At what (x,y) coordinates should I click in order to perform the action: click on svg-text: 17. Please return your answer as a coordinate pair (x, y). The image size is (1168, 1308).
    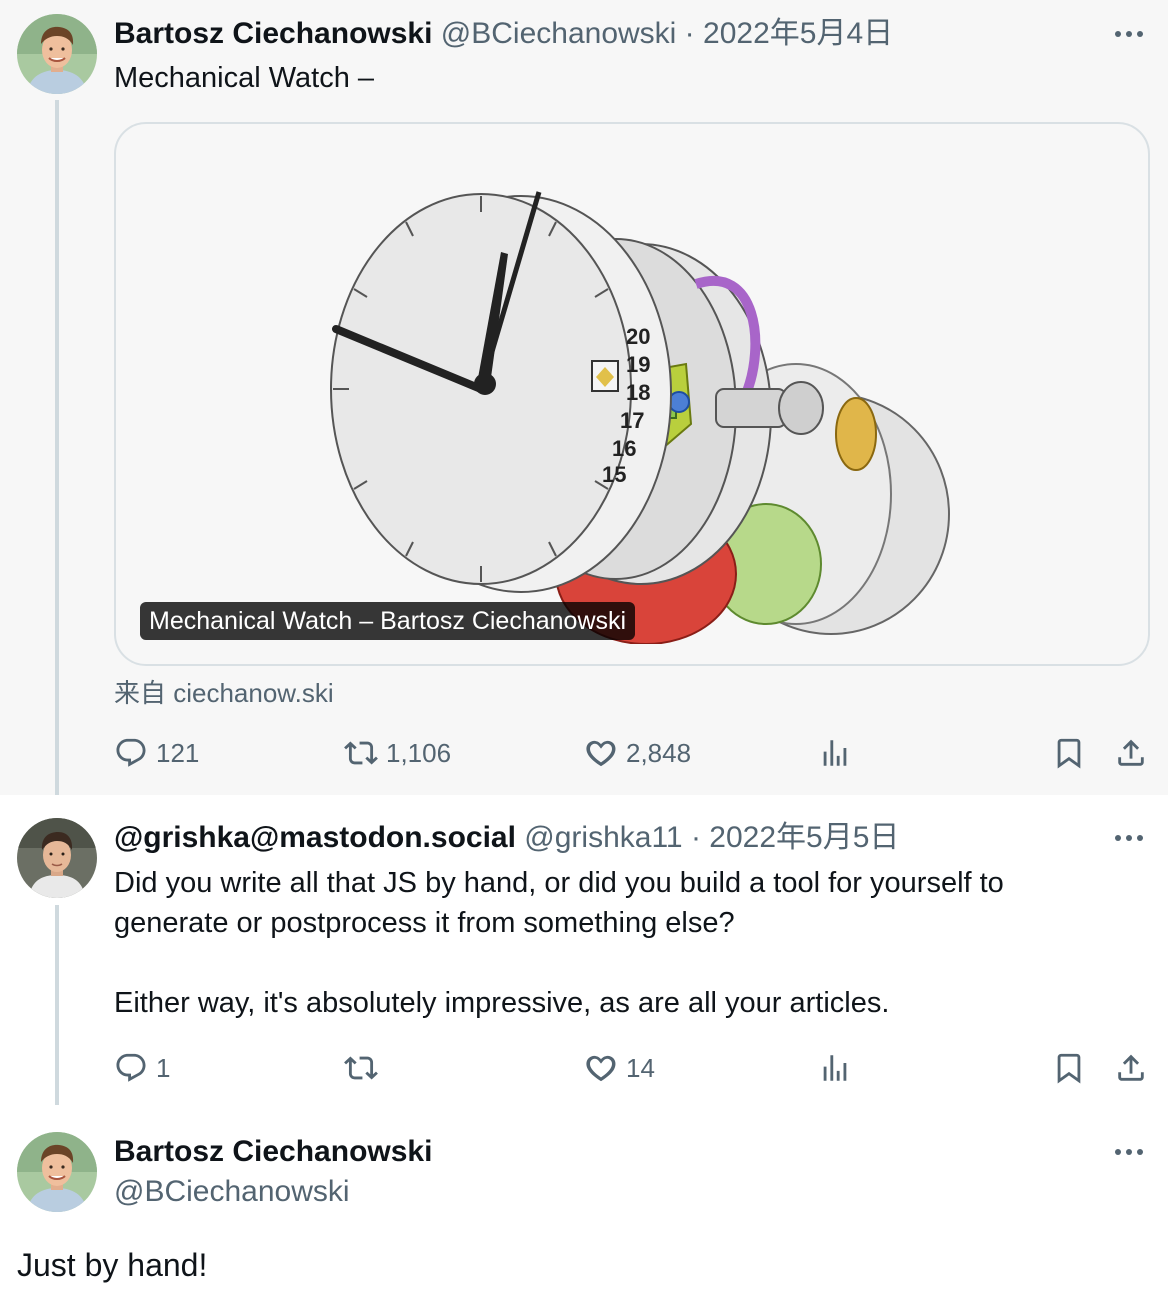
    Looking at the image, I should click on (632, 420).